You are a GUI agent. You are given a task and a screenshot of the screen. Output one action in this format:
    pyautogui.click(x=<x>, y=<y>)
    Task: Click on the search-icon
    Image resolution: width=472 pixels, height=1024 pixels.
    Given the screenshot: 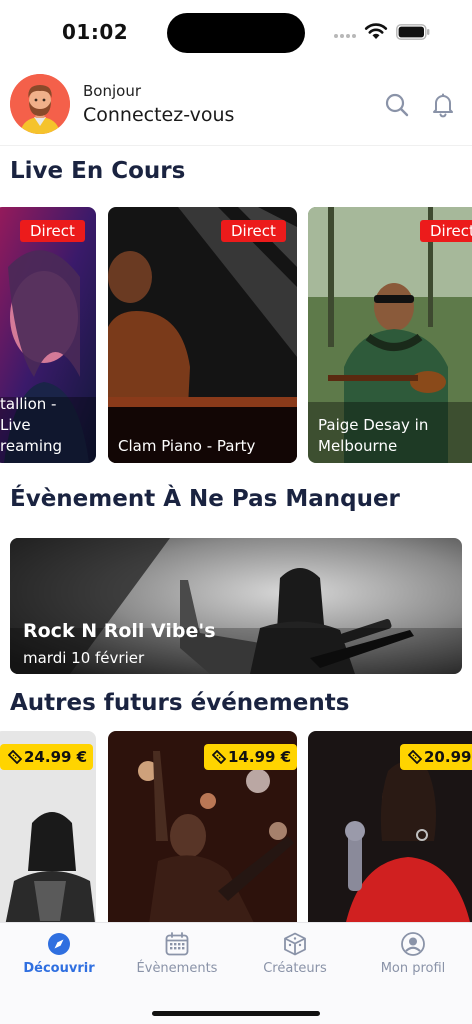 What is the action you would take?
    pyautogui.click(x=397, y=105)
    